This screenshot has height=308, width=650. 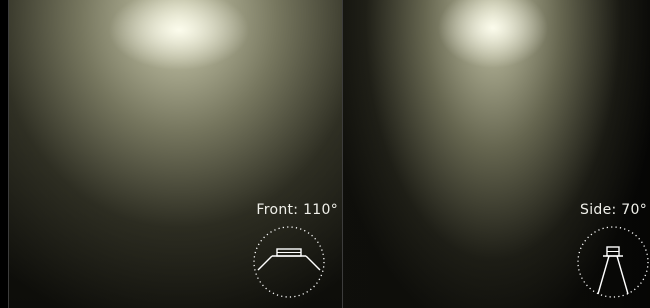 What do you see at coordinates (297, 210) in the screenshot?
I see `front-angle-label: Front: 110°` at bounding box center [297, 210].